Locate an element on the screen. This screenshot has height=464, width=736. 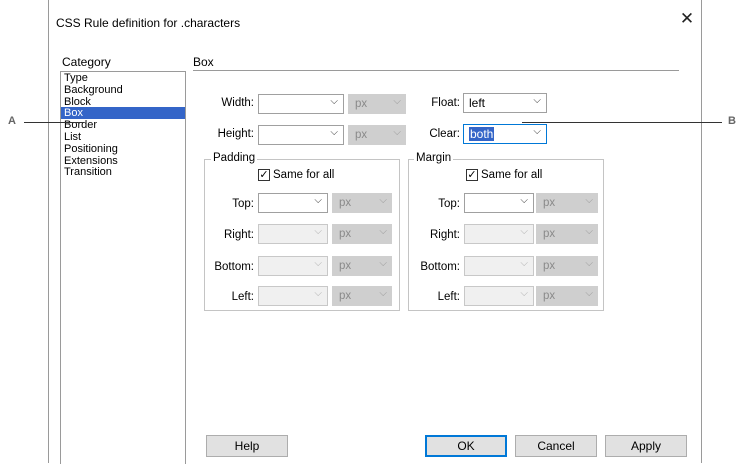
padding-left-unit-value: px is located at coordinates (345, 296).